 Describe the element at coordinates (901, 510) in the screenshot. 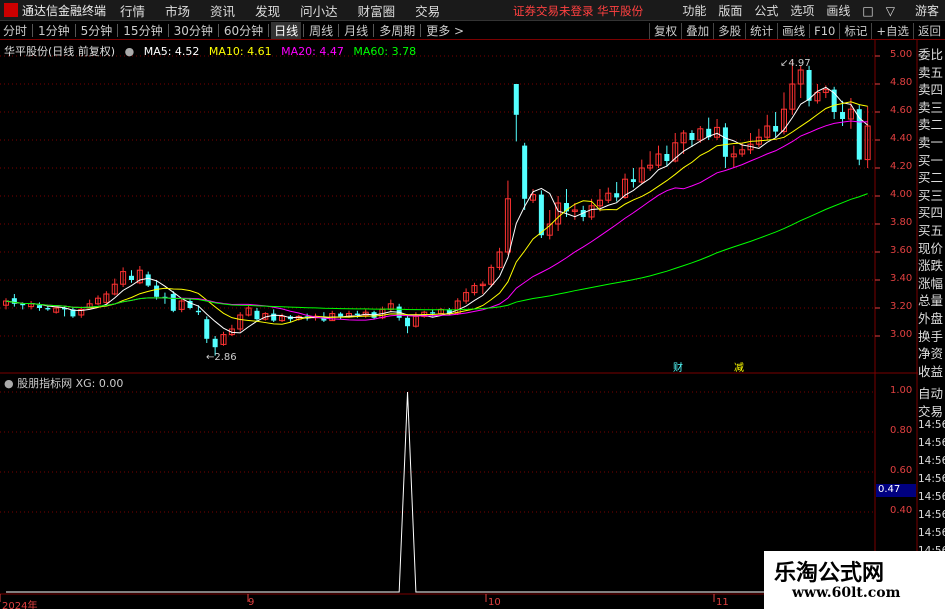

I see `sub-tick-label: 0.40` at that location.